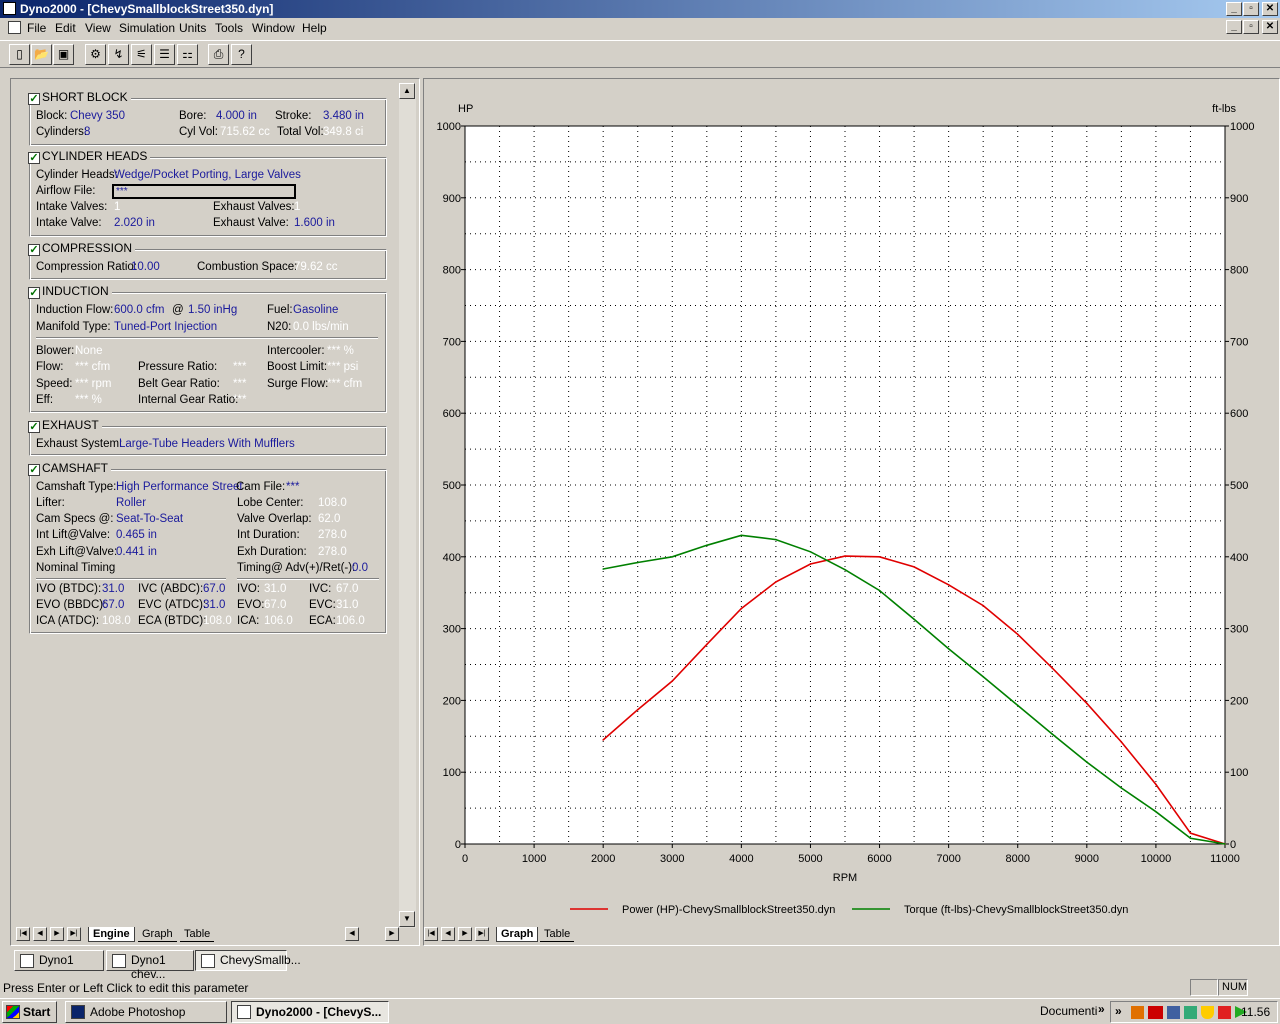 This screenshot has width=1280, height=1024. Describe the element at coordinates (517, 934) in the screenshot. I see `tab-graph-active: Graph` at that location.